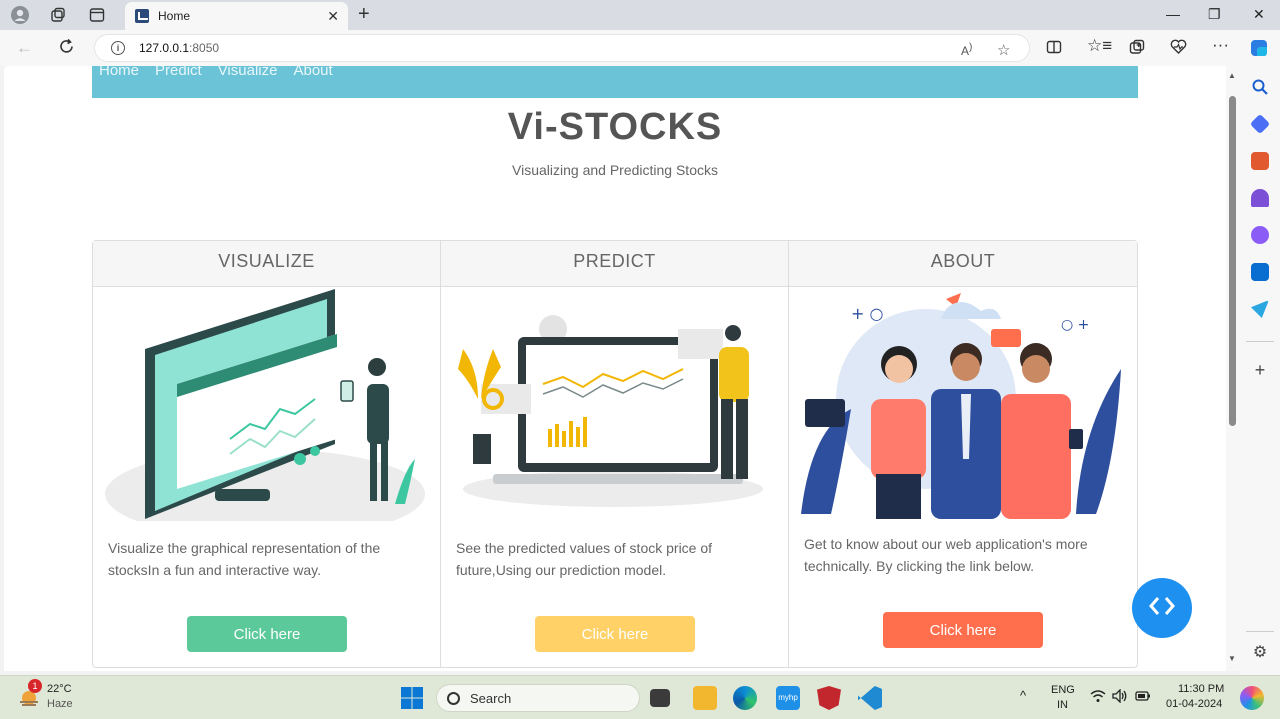  I want to click on wifi-icon, so click(1098, 697).